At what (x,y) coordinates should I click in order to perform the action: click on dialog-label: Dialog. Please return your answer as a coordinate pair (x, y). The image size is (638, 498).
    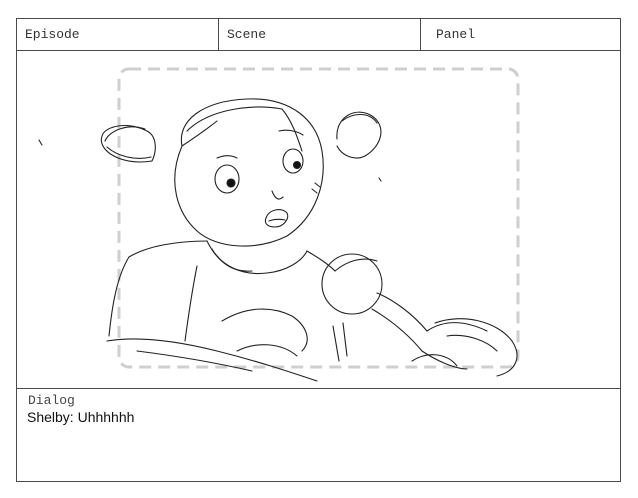
    Looking at the image, I should click on (51, 400).